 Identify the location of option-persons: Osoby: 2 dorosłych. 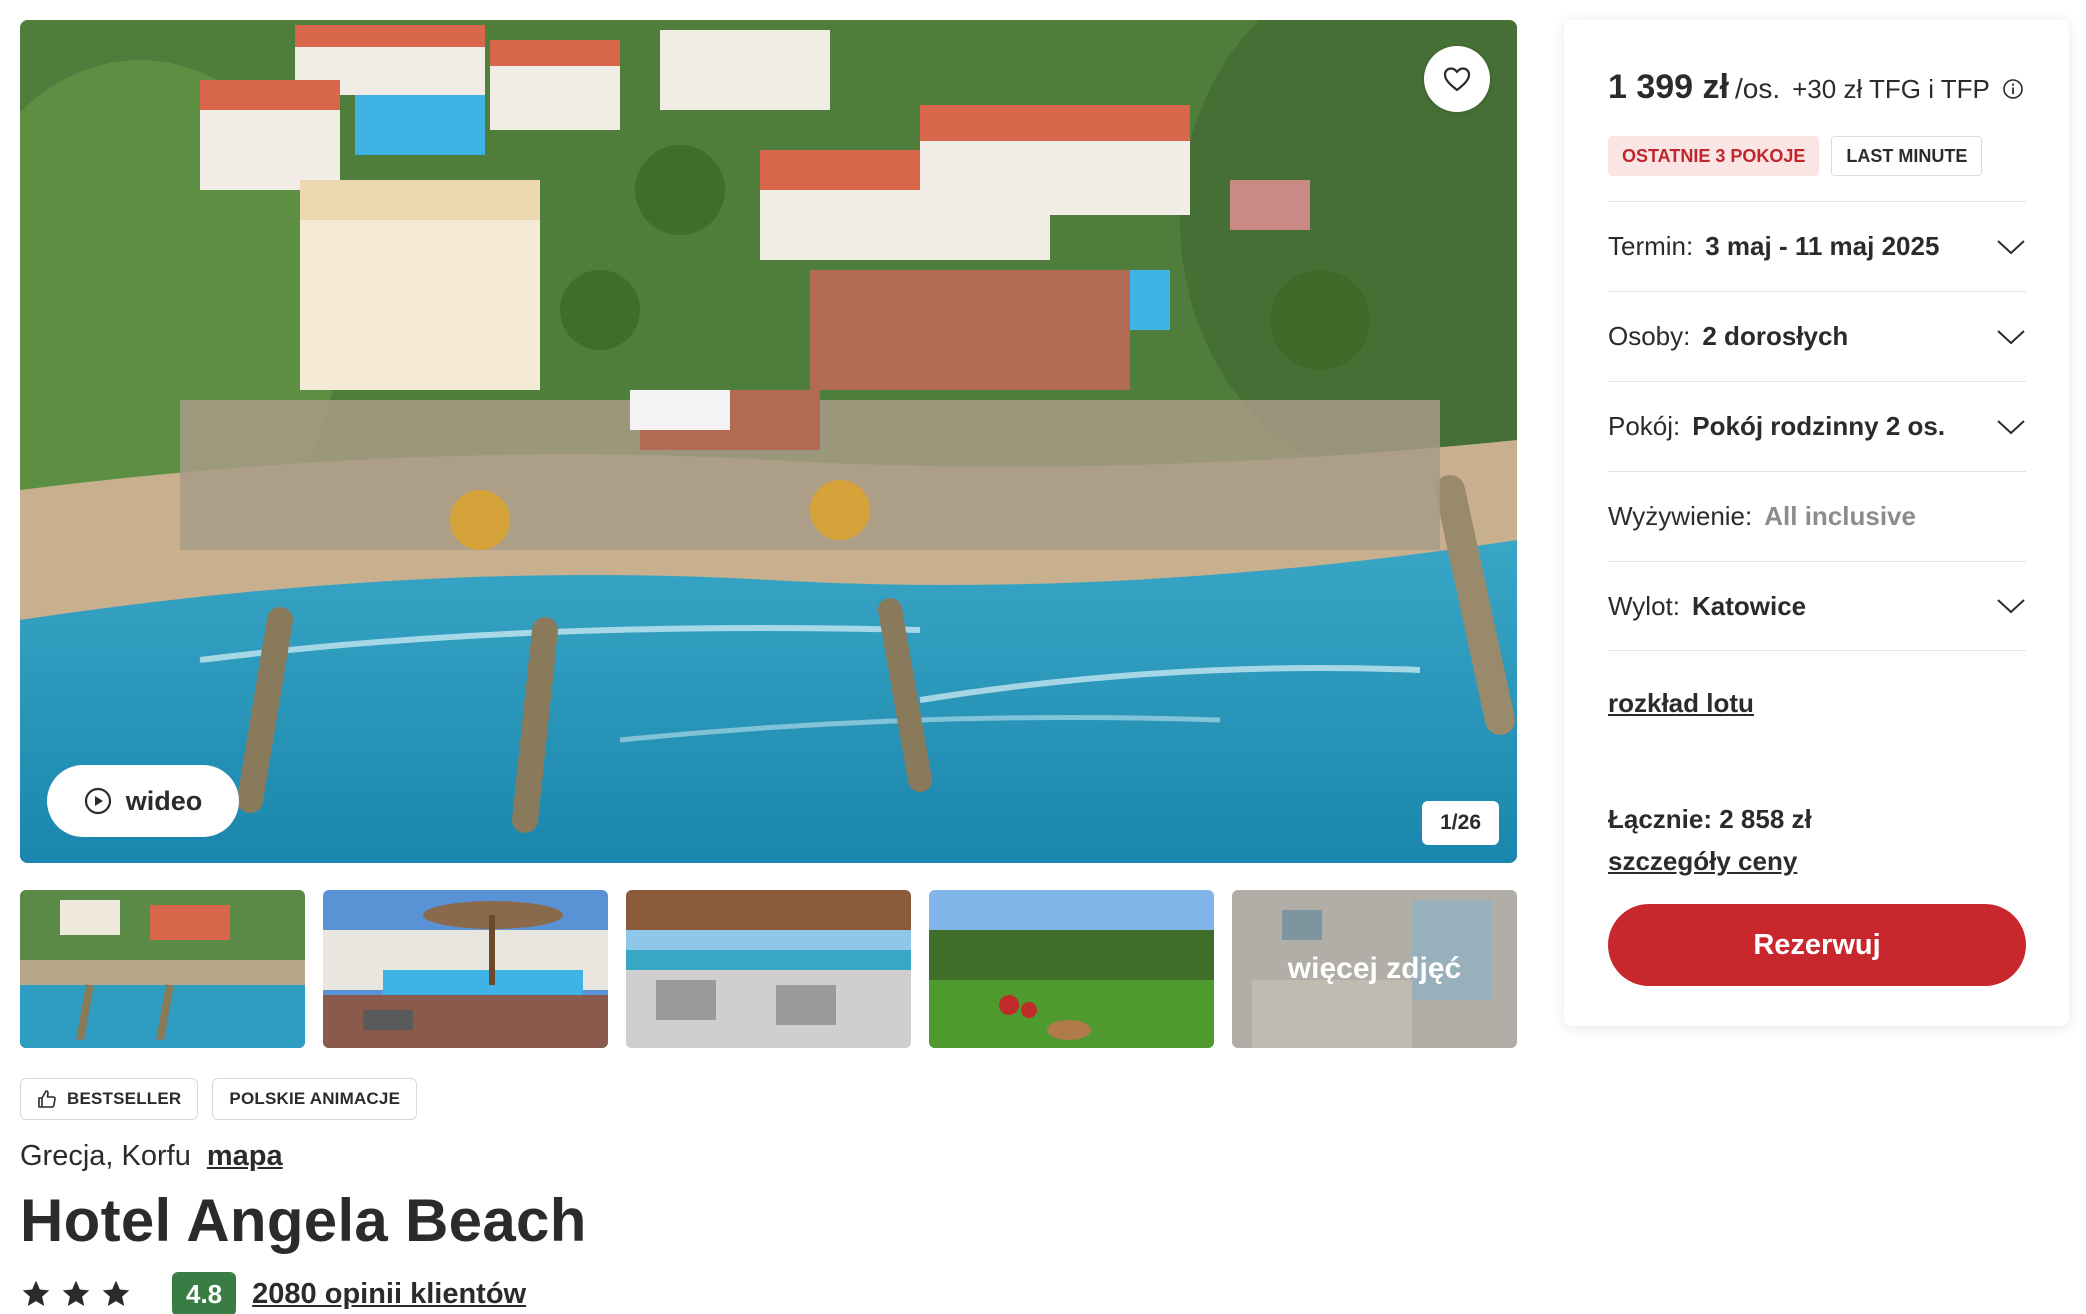
(1817, 336).